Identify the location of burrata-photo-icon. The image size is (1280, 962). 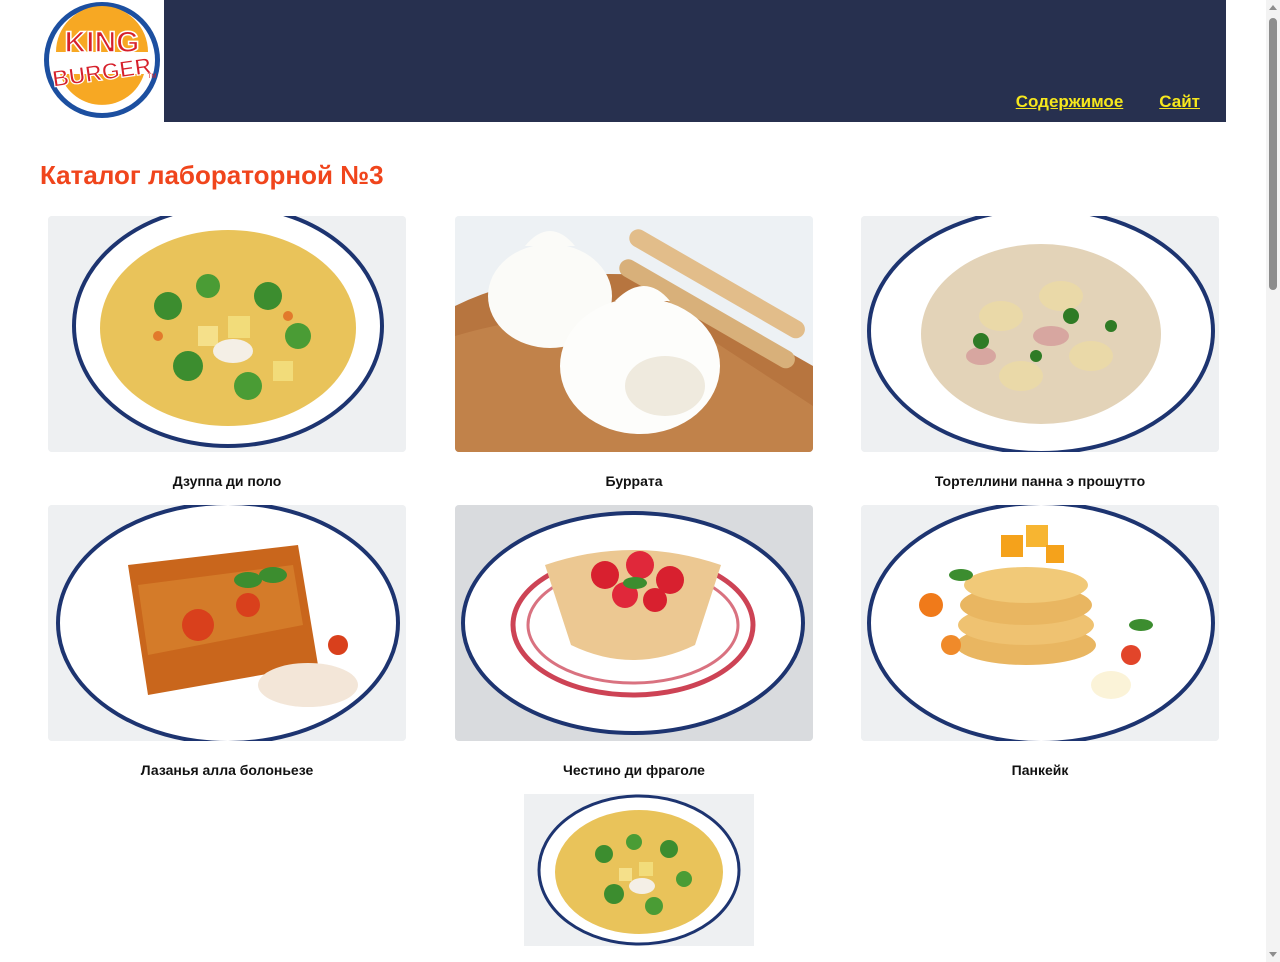
(634, 334).